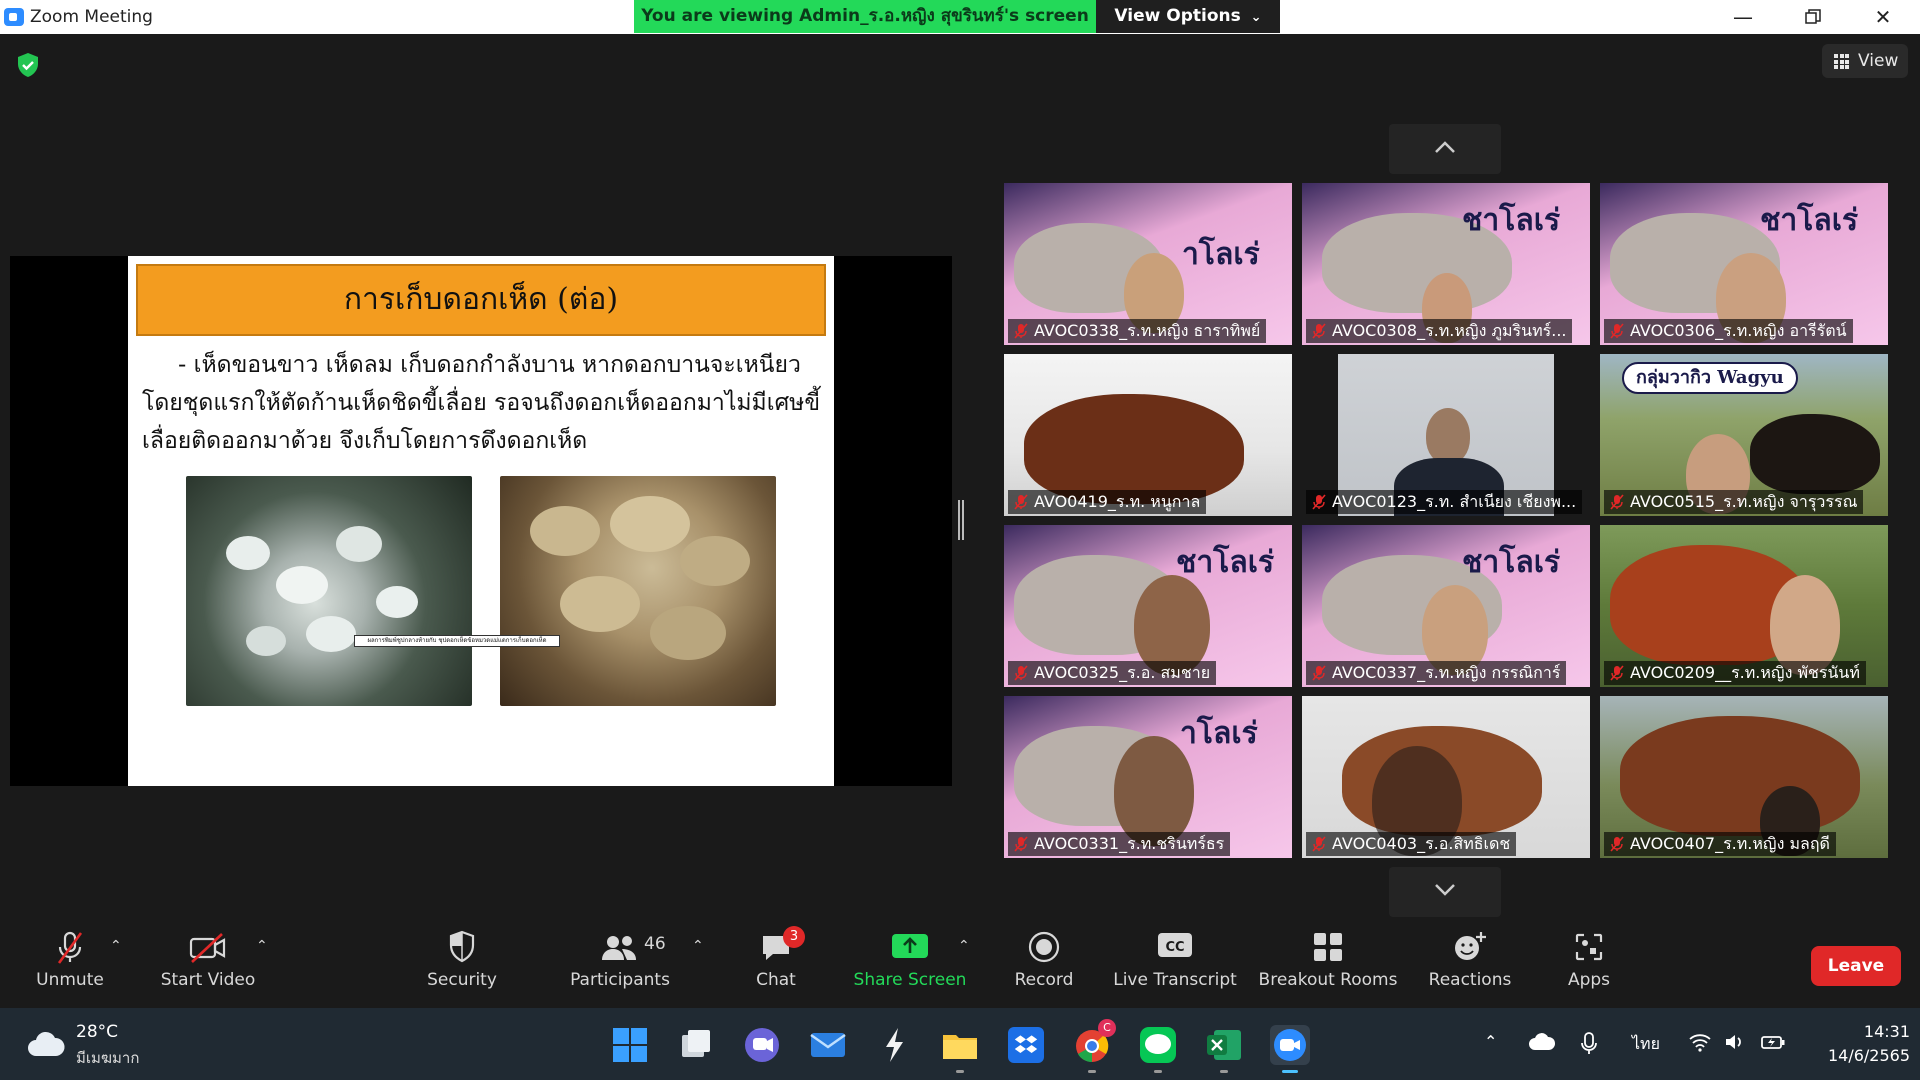  What do you see at coordinates (1773, 1044) in the screenshot?
I see `battery-button` at bounding box center [1773, 1044].